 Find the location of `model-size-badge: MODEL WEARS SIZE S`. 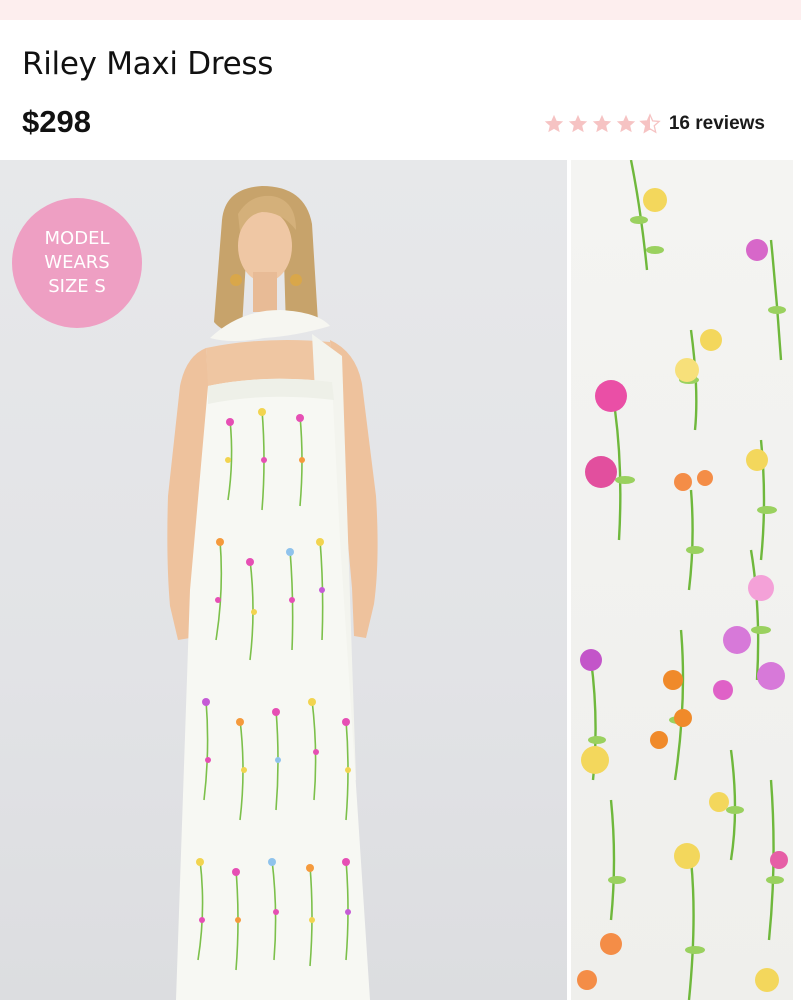

model-size-badge: MODEL WEARS SIZE S is located at coordinates (77, 263).